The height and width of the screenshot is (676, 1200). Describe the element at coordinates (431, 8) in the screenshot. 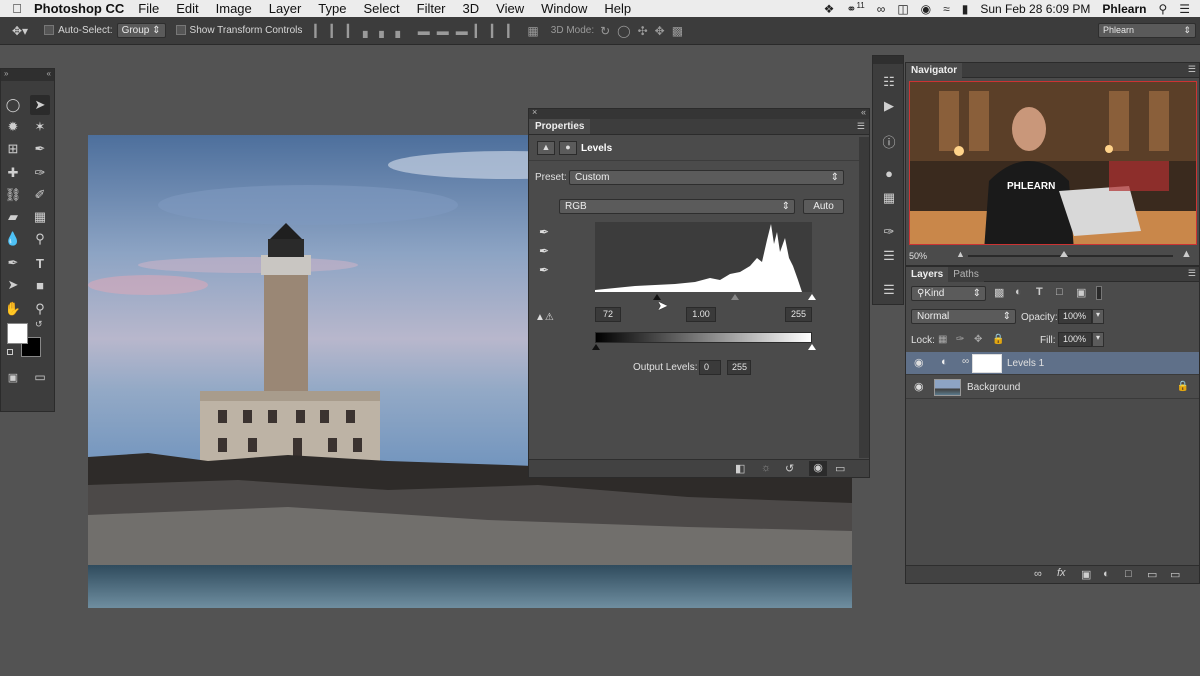

I see `menu-filter: Filter` at that location.